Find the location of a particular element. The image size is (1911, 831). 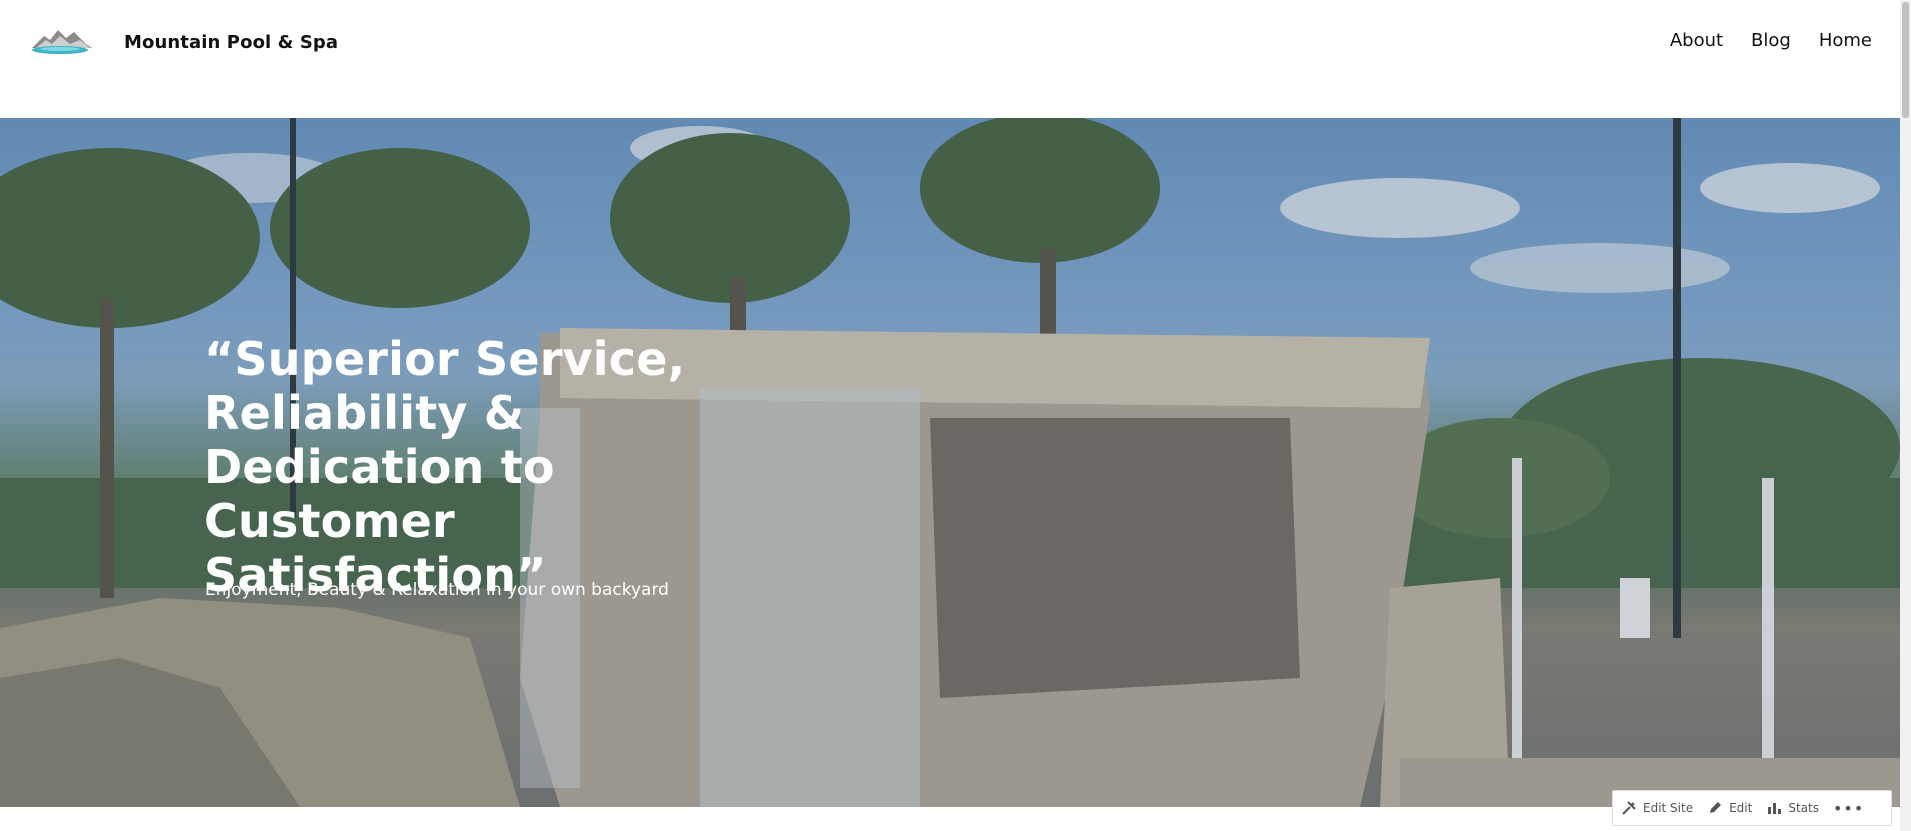

edit-site-label: Edit Site is located at coordinates (1668, 808).